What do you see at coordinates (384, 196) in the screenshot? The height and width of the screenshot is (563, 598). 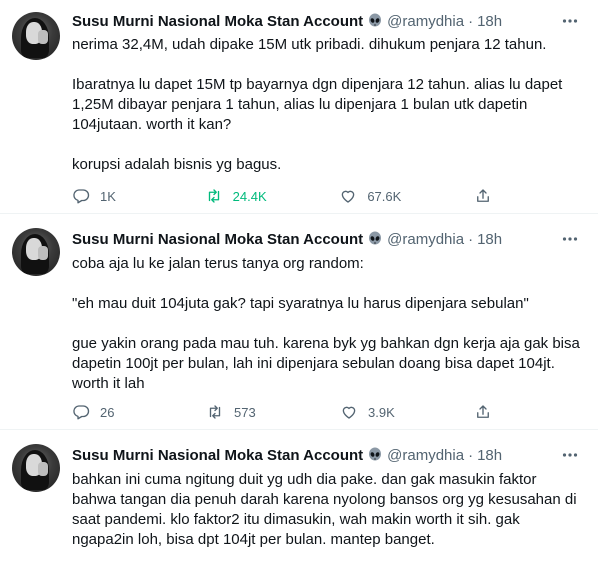 I see `like-count: 67.6K` at bounding box center [384, 196].